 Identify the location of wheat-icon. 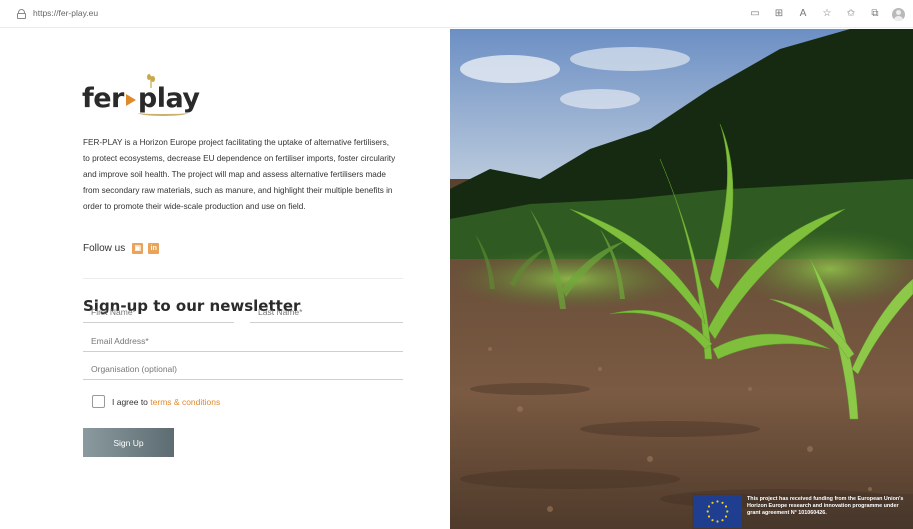
(151, 81).